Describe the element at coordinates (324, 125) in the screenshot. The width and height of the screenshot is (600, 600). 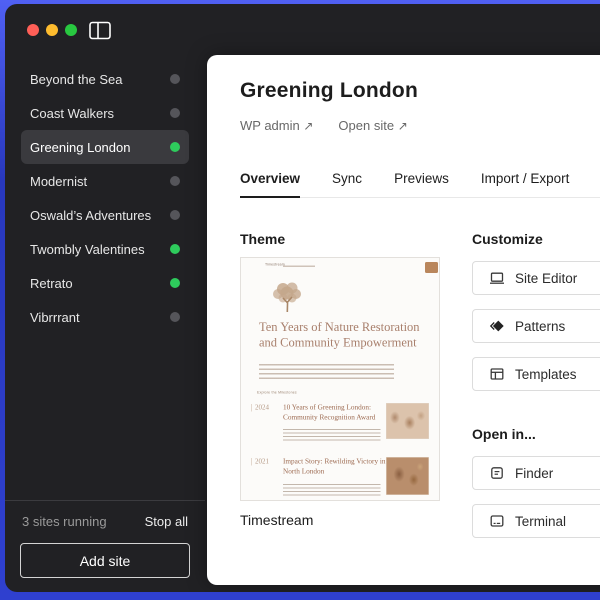
I see `site-links: WP admin ↗ Open site ↗` at that location.